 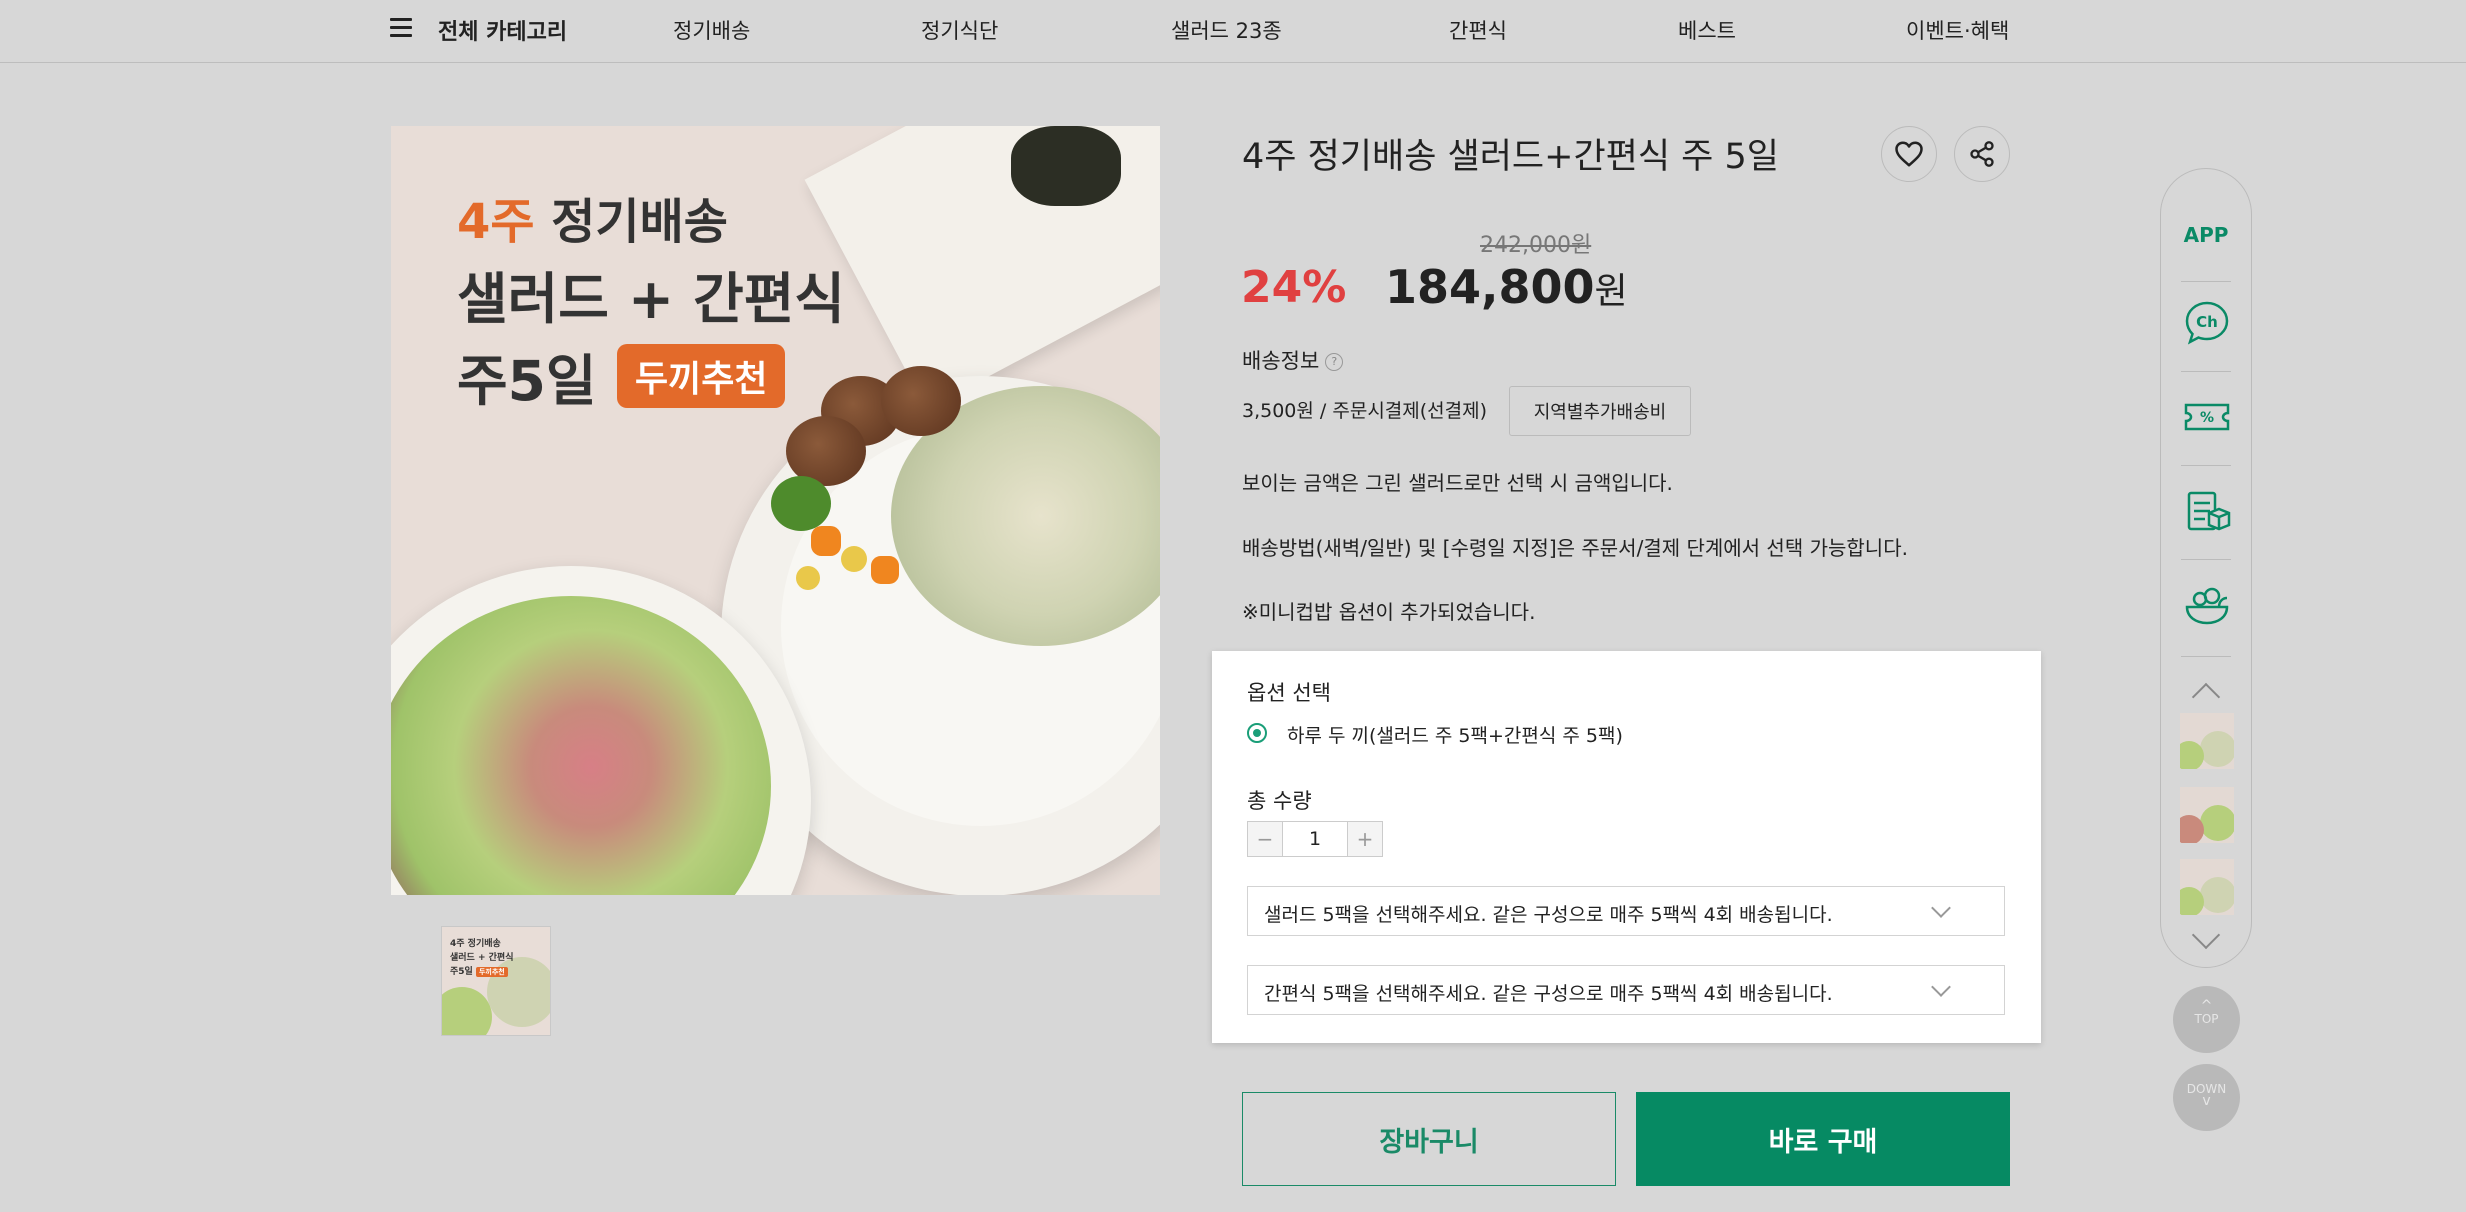 I want to click on option-radio-label: 하루 두 끼(샐러드 주 5팩+간편식 주 5팩), so click(x=1455, y=734).